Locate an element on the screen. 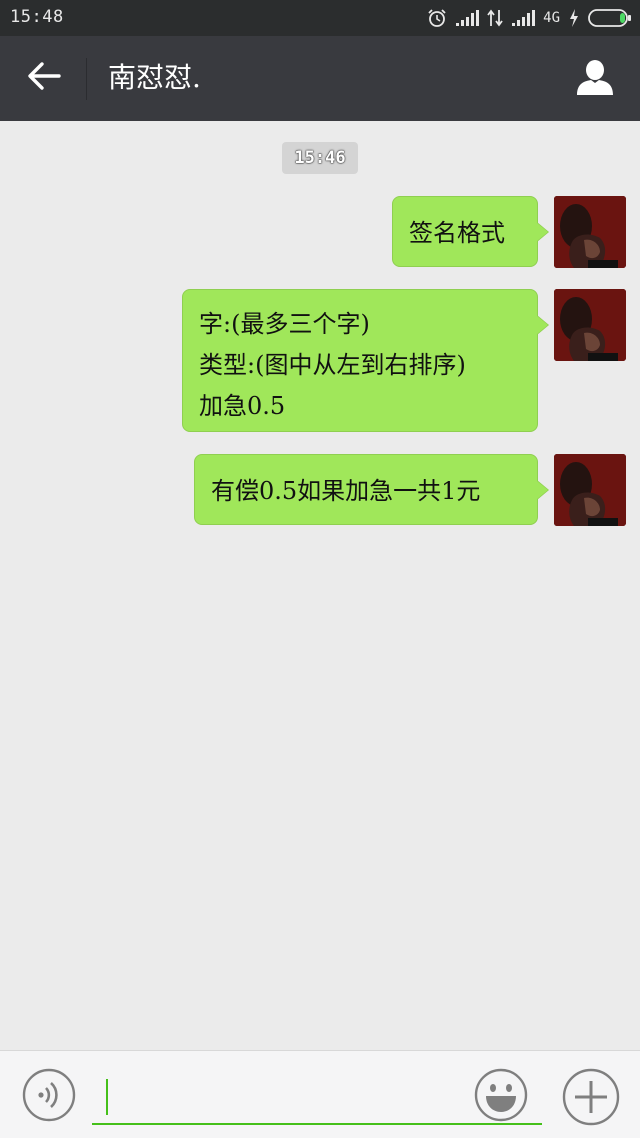  charging-icon is located at coordinates (574, 18).